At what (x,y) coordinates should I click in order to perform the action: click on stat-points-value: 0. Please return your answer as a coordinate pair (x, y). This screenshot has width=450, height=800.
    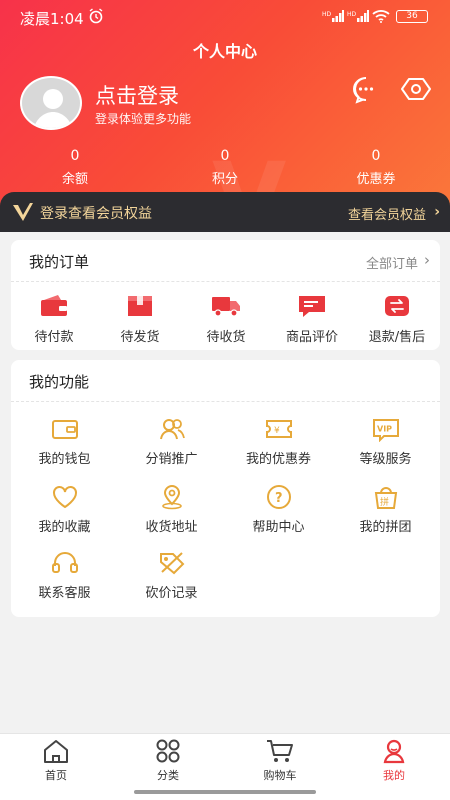
    Looking at the image, I should click on (225, 156).